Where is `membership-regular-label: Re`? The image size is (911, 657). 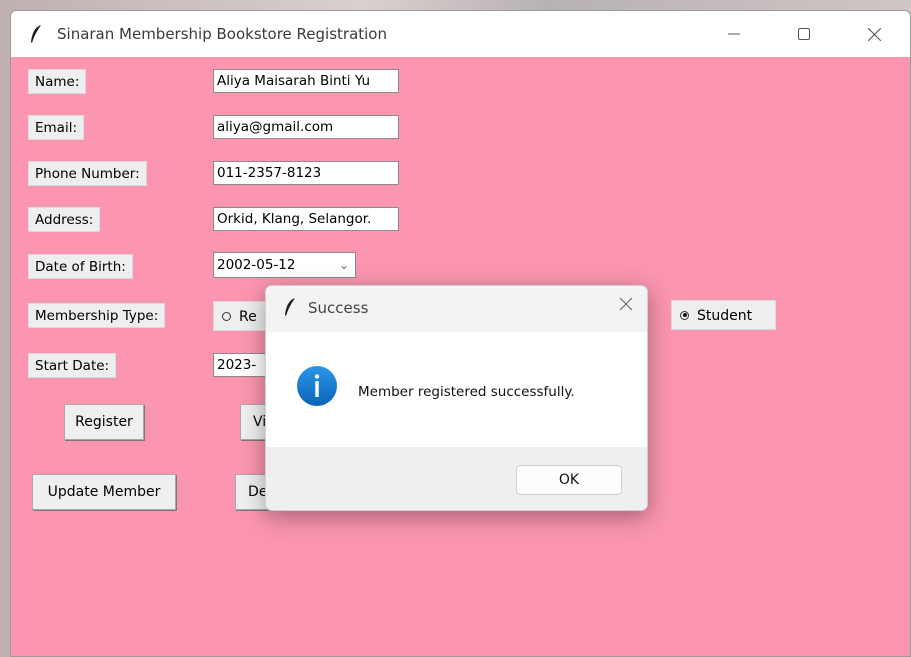 membership-regular-label: Re is located at coordinates (248, 317).